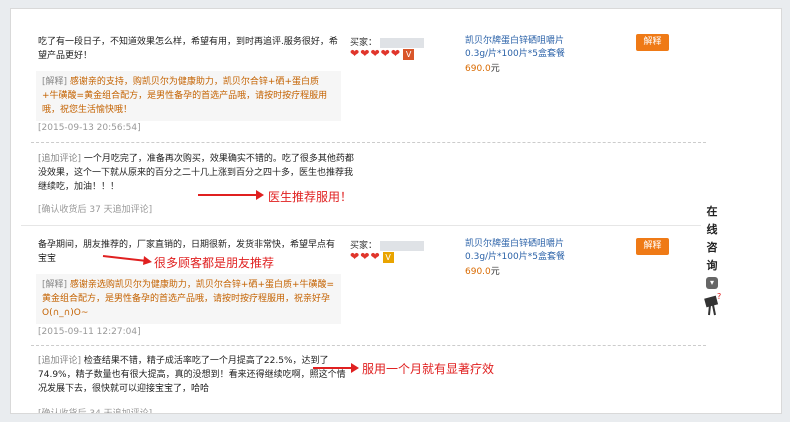 The image size is (790, 422). What do you see at coordinates (95, 210) in the screenshot?
I see `review-status: [确认收货后 37 天追加评论]` at bounding box center [95, 210].